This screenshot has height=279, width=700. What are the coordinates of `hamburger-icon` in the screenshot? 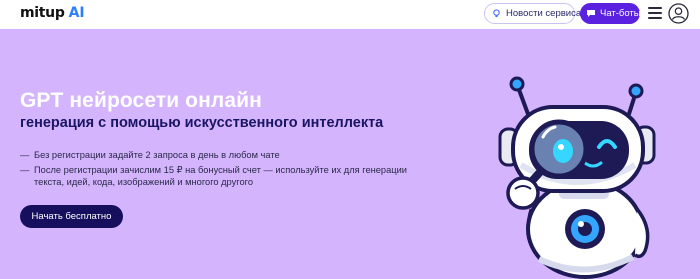 It's located at (655, 13).